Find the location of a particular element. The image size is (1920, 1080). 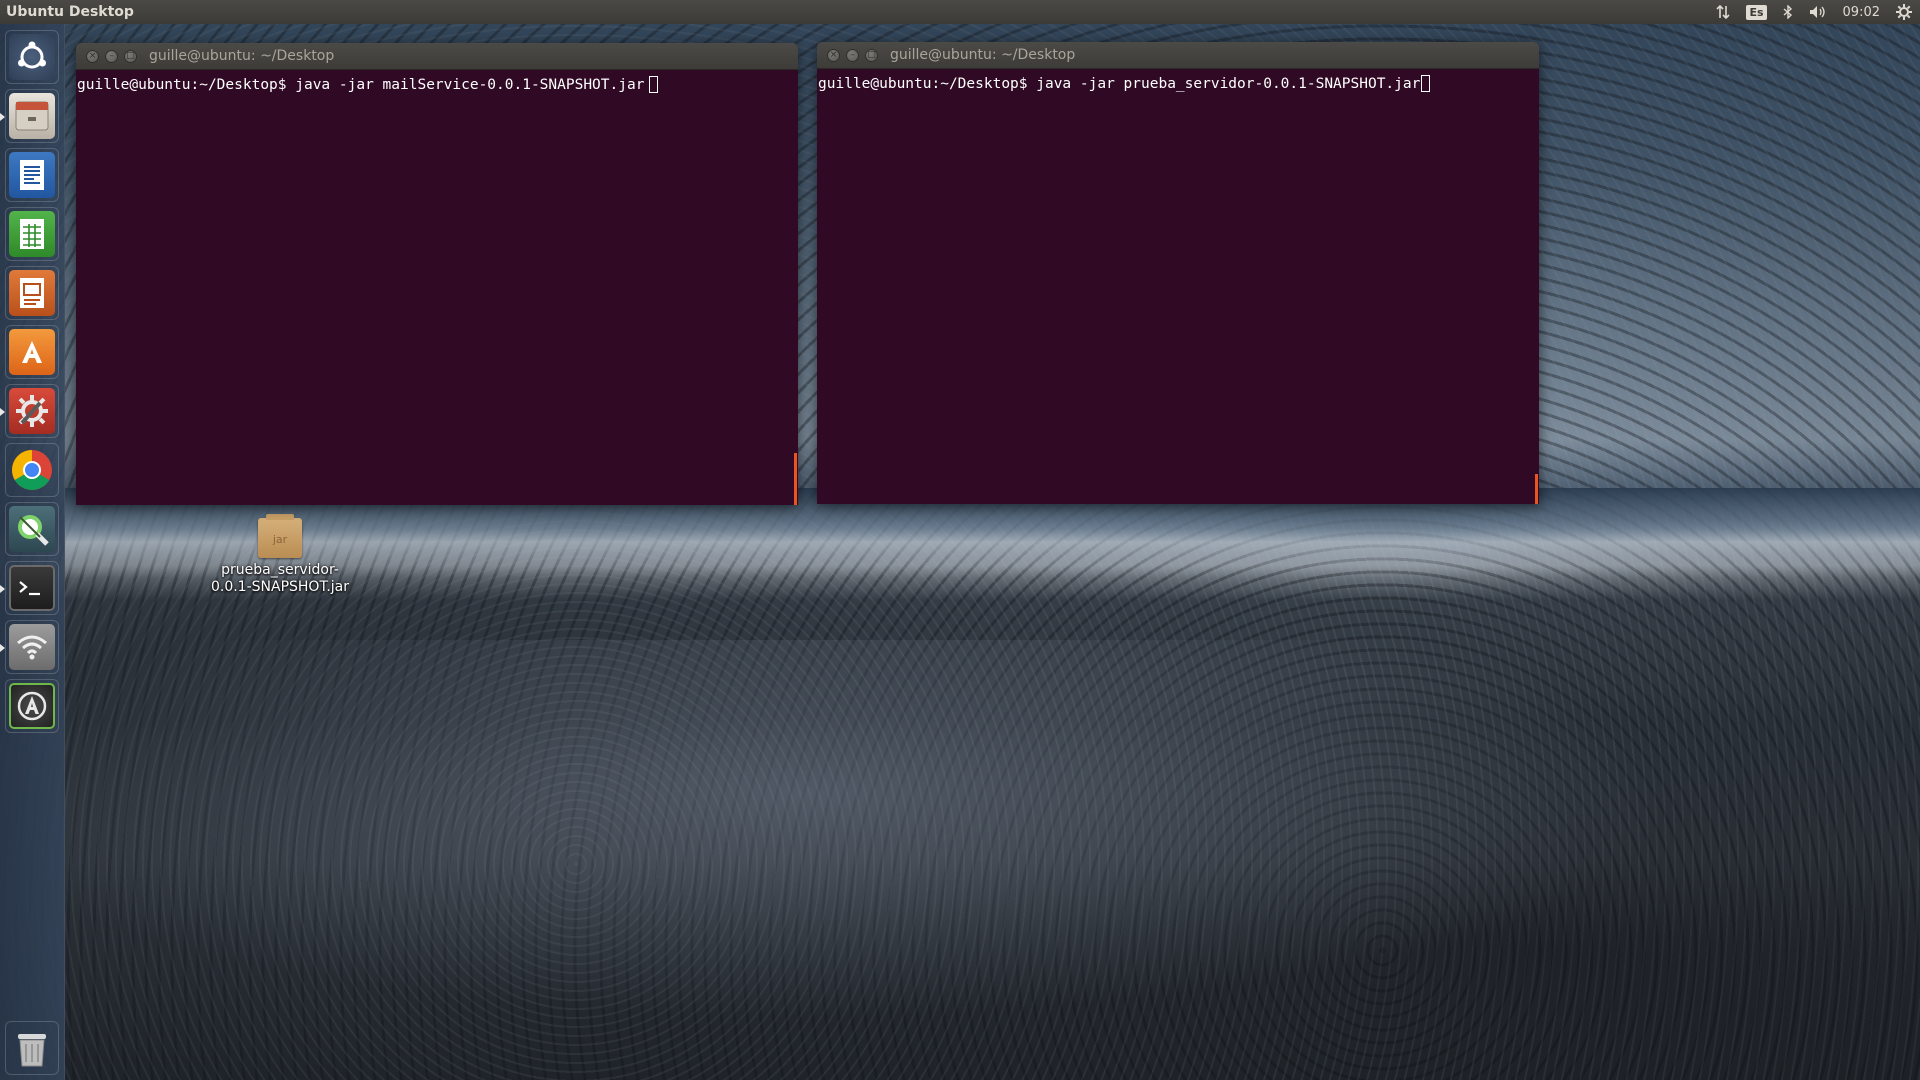

launcher-trash-button is located at coordinates (32, 1048).